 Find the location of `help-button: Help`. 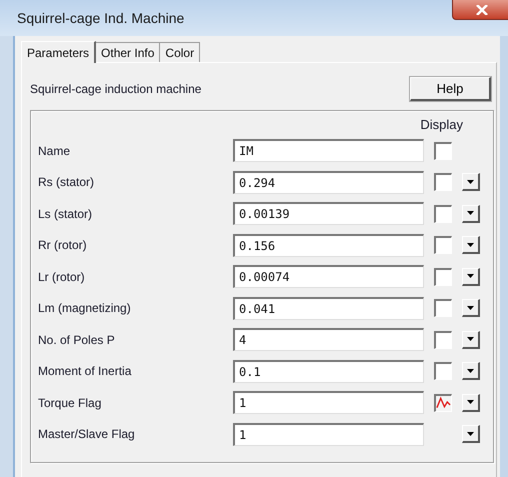

help-button: Help is located at coordinates (450, 89).